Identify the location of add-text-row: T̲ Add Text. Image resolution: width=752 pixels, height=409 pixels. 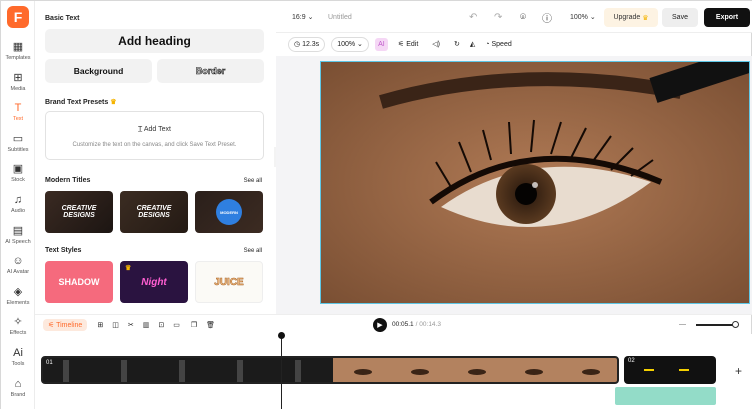
(154, 129).